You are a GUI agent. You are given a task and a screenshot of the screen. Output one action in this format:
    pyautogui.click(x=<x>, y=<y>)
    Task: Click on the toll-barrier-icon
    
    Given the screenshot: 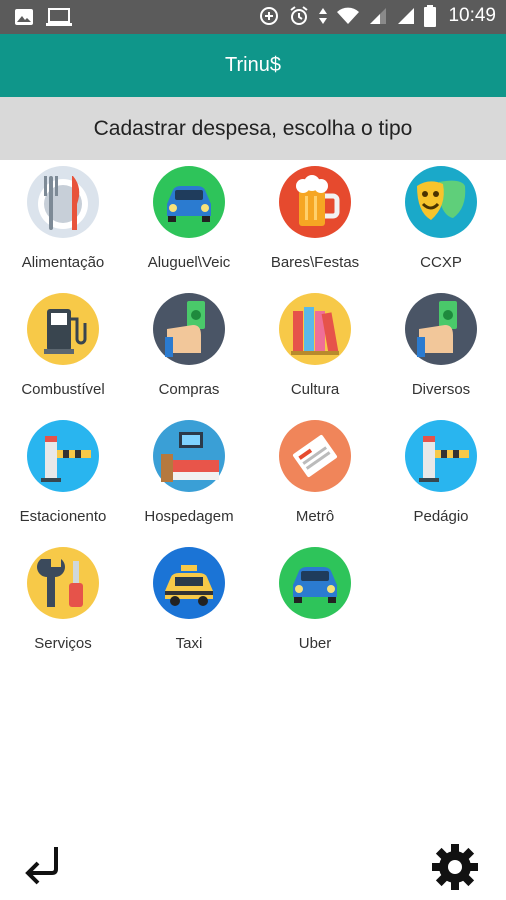 What is the action you would take?
    pyautogui.click(x=441, y=456)
    